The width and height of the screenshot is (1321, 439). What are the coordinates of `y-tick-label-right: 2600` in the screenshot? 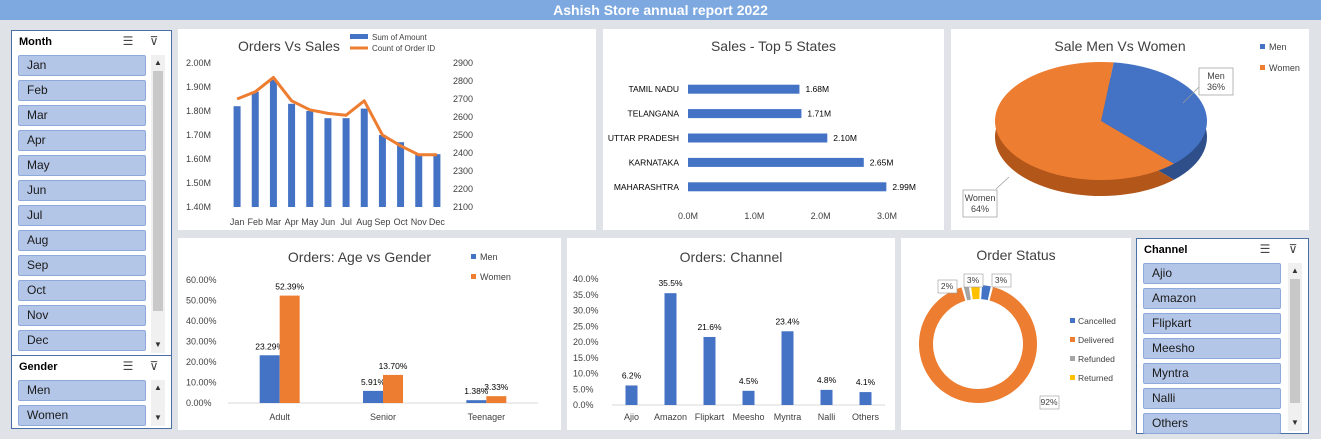 It's located at (463, 117).